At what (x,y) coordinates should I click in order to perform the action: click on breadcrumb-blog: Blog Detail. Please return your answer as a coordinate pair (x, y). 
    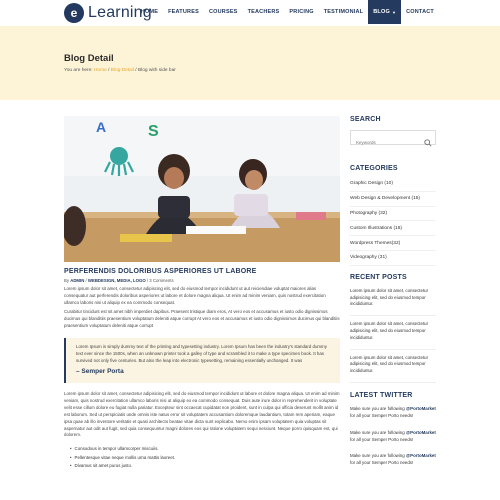
    Looking at the image, I should click on (122, 70).